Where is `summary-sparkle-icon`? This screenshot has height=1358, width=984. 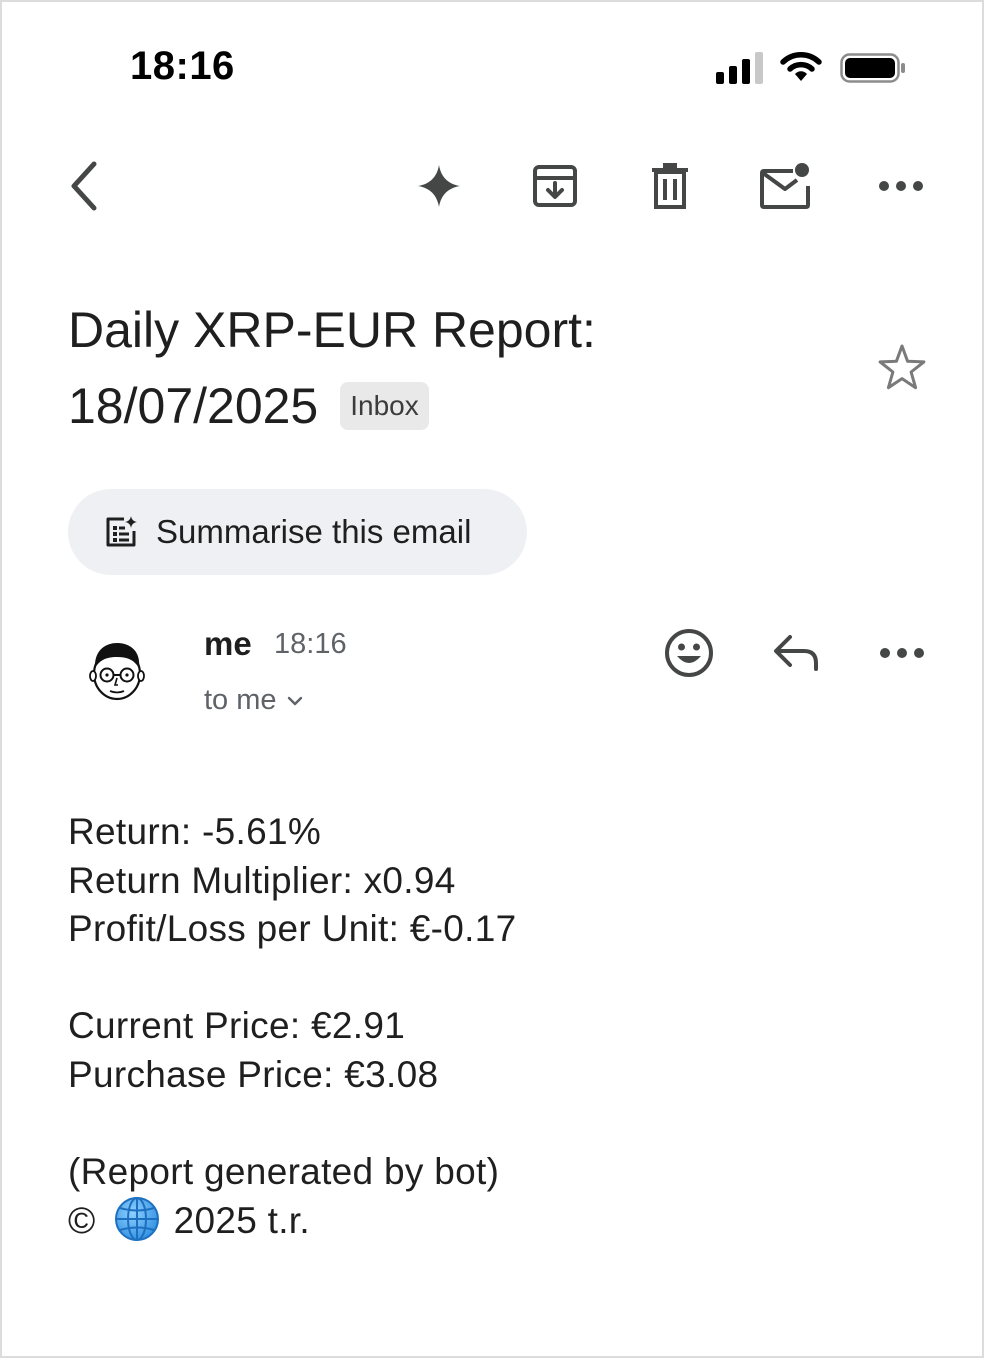
summary-sparkle-icon is located at coordinates (121, 531).